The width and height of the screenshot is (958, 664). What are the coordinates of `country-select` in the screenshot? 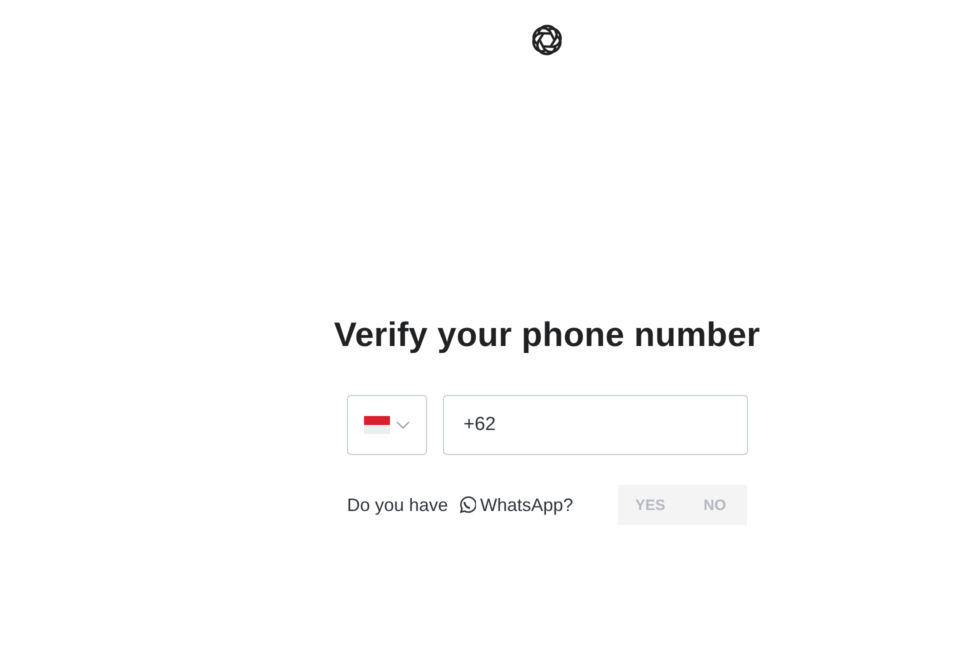 It's located at (386, 425).